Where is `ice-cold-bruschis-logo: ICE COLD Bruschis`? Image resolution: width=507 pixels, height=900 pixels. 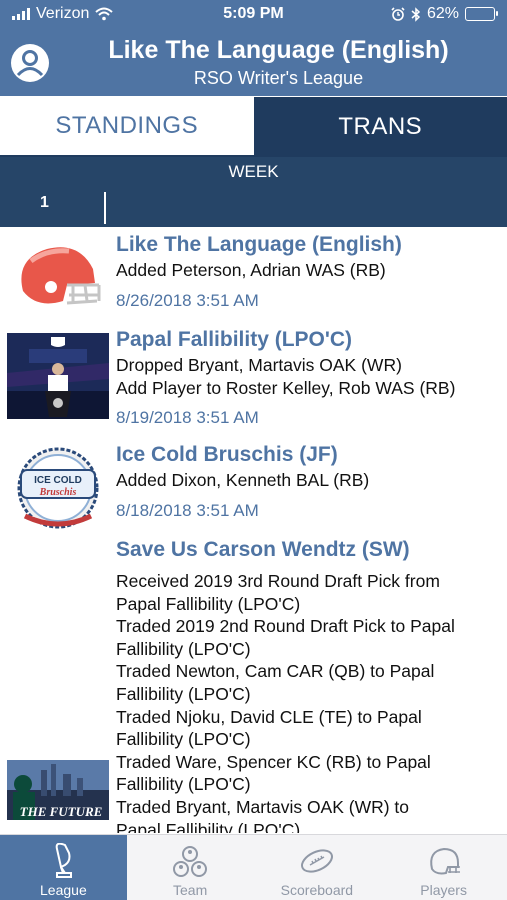 ice-cold-bruschis-logo: ICE COLD Bruschis is located at coordinates (58, 488).